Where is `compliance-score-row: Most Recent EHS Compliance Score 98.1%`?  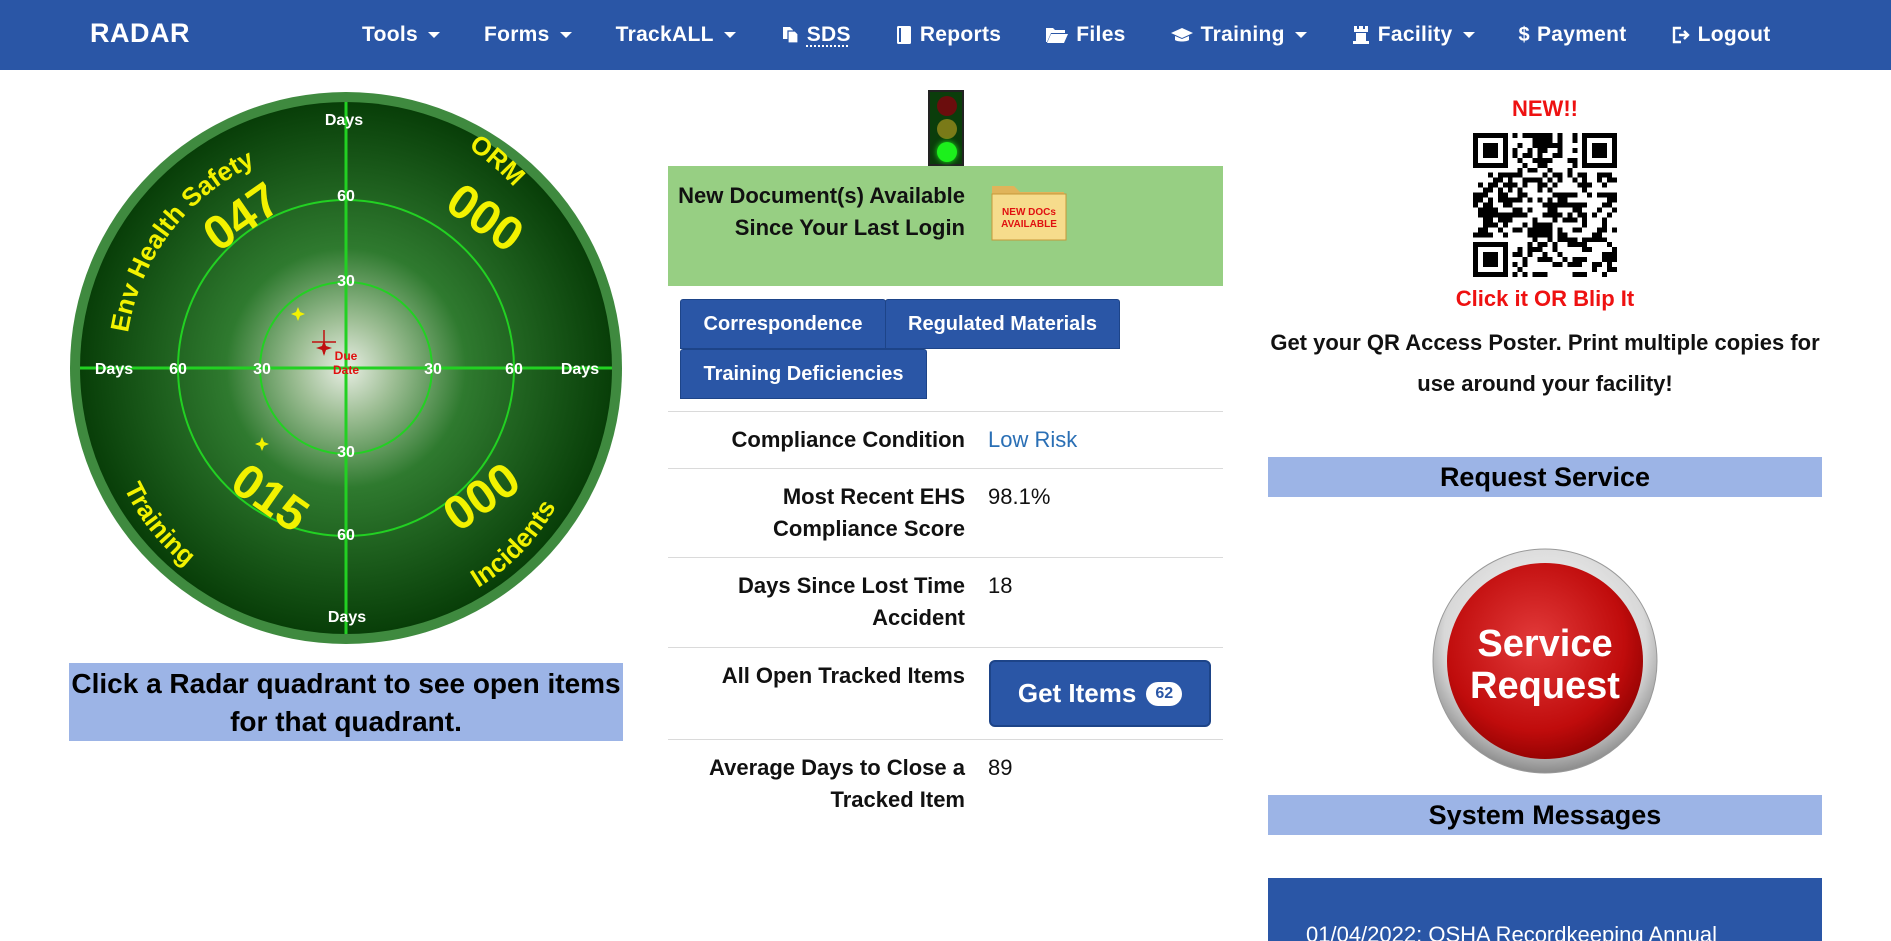 compliance-score-row: Most Recent EHS Compliance Score 98.1% is located at coordinates (945, 512).